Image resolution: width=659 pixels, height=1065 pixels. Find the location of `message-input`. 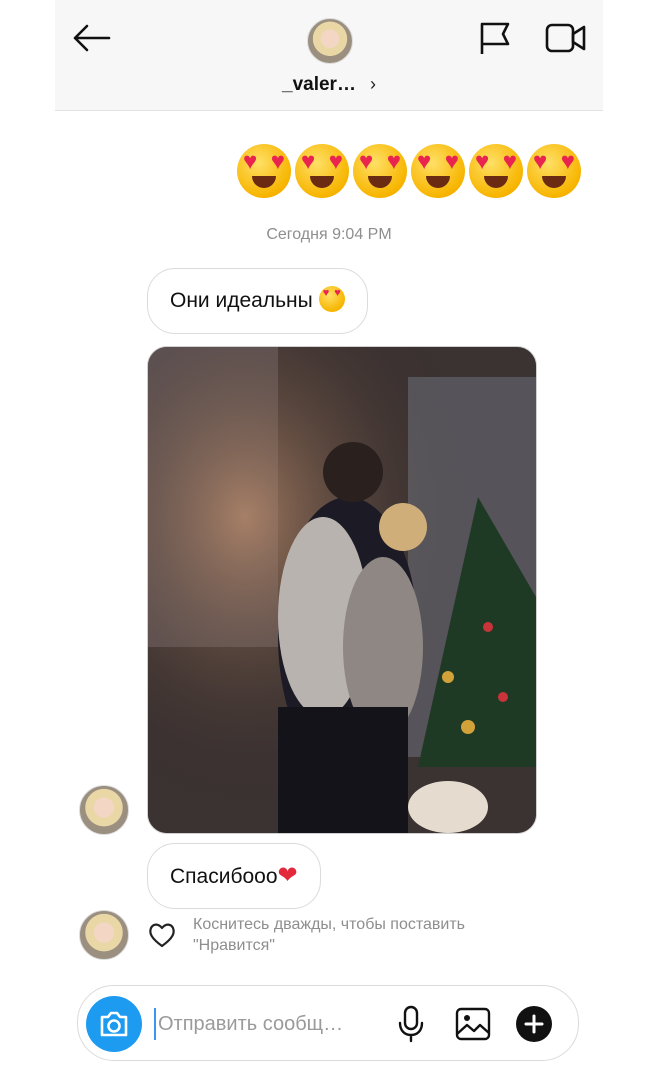

message-input is located at coordinates (273, 1024).